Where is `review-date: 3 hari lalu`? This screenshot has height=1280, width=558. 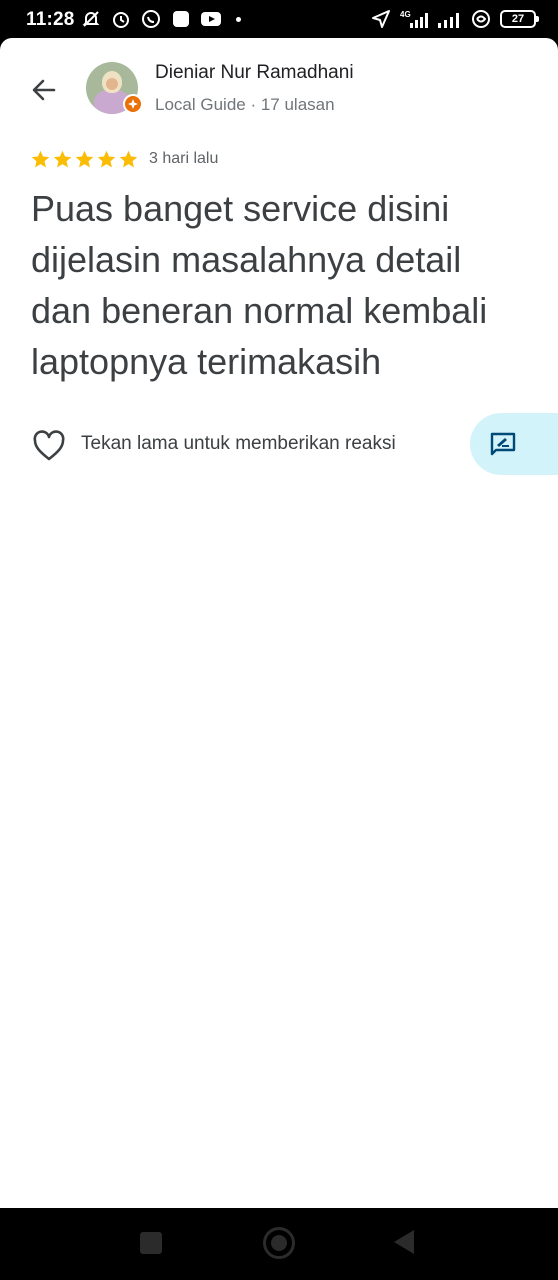
review-date: 3 hari lalu is located at coordinates (184, 158).